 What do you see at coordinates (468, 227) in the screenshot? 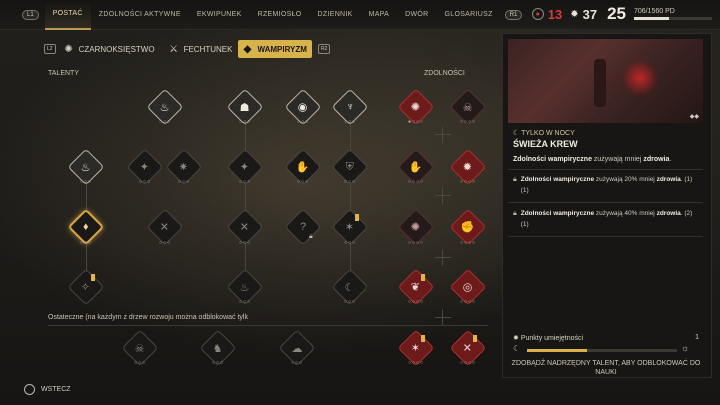
I see `grab-icon: ✊` at bounding box center [468, 227].